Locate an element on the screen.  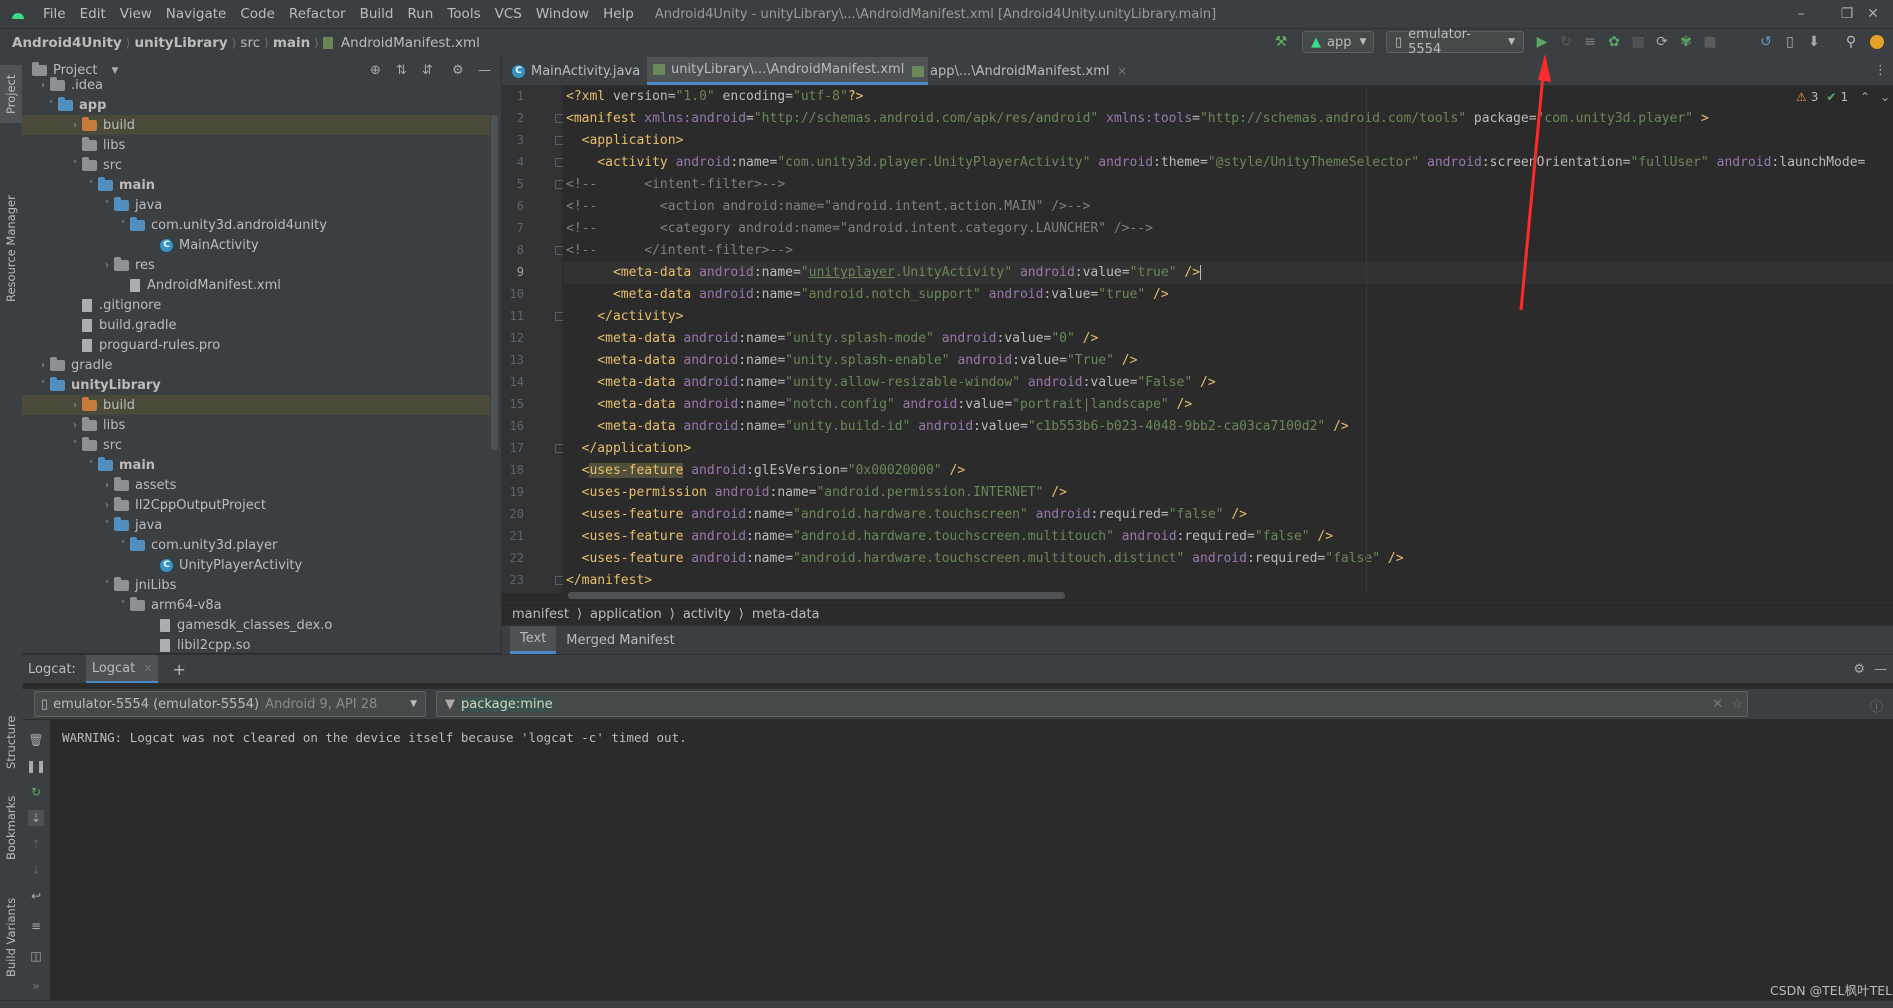
tab-text: Text is located at coordinates (533, 640).